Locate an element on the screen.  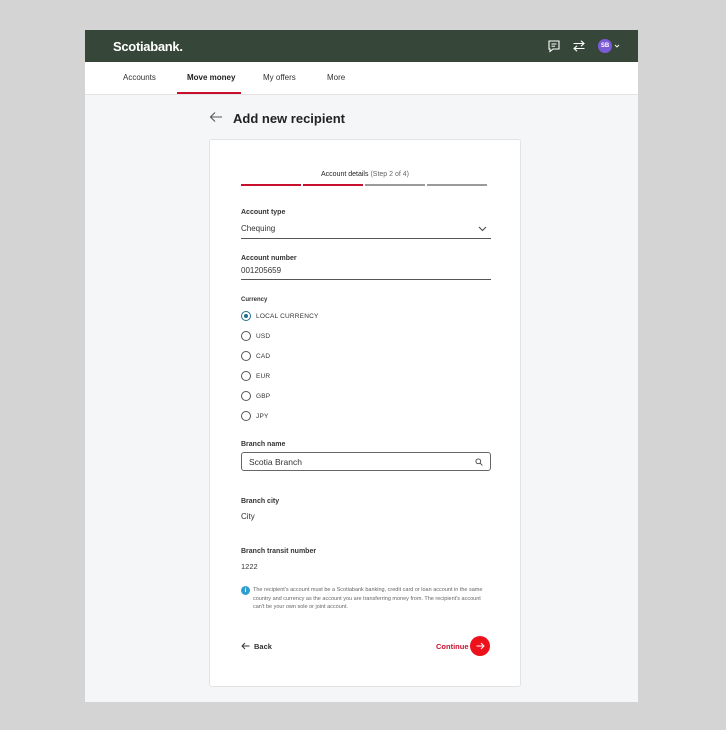
account-type-underline is located at coordinates (366, 238).